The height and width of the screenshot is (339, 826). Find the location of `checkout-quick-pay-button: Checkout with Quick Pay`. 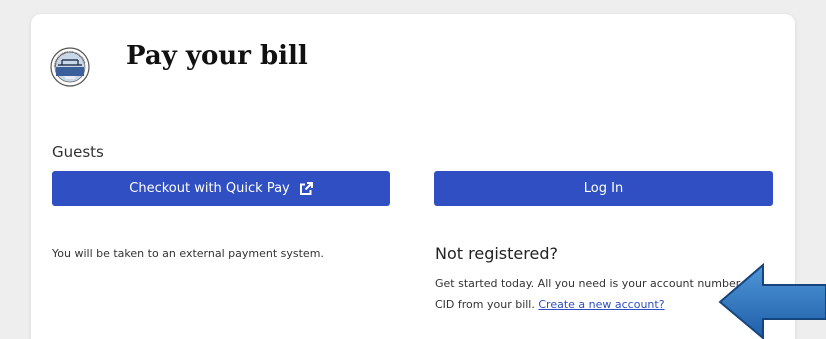

checkout-quick-pay-button: Checkout with Quick Pay is located at coordinates (221, 188).